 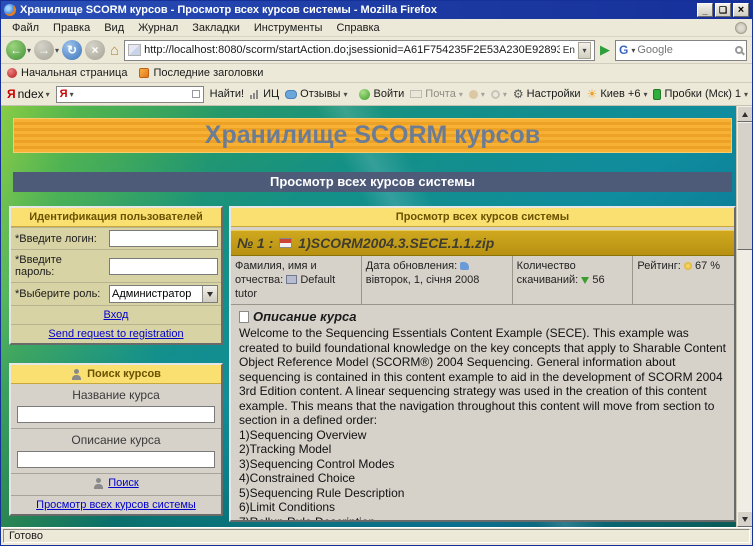 I want to click on course-number: № 1 :, so click(x=255, y=243).